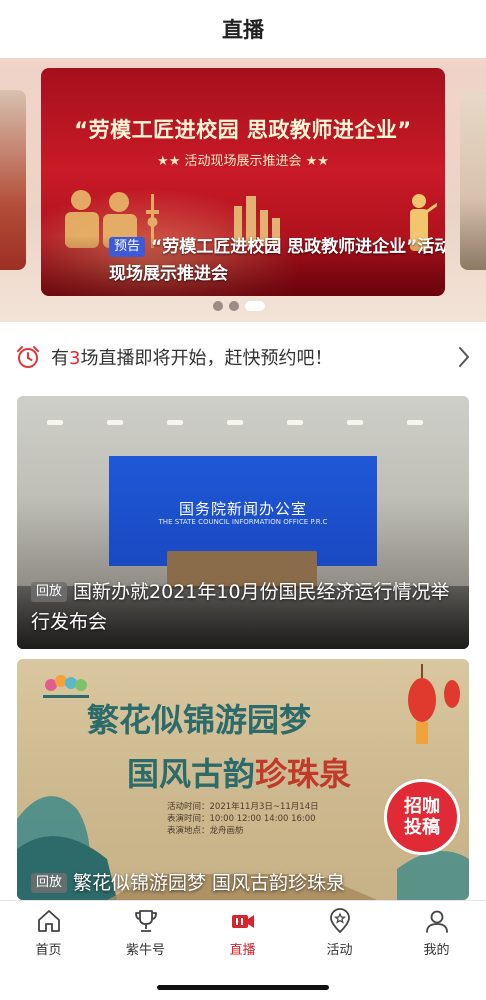 Image resolution: width=486 pixels, height=1000 pixels. Describe the element at coordinates (145, 921) in the screenshot. I see `trophy-icon` at that location.